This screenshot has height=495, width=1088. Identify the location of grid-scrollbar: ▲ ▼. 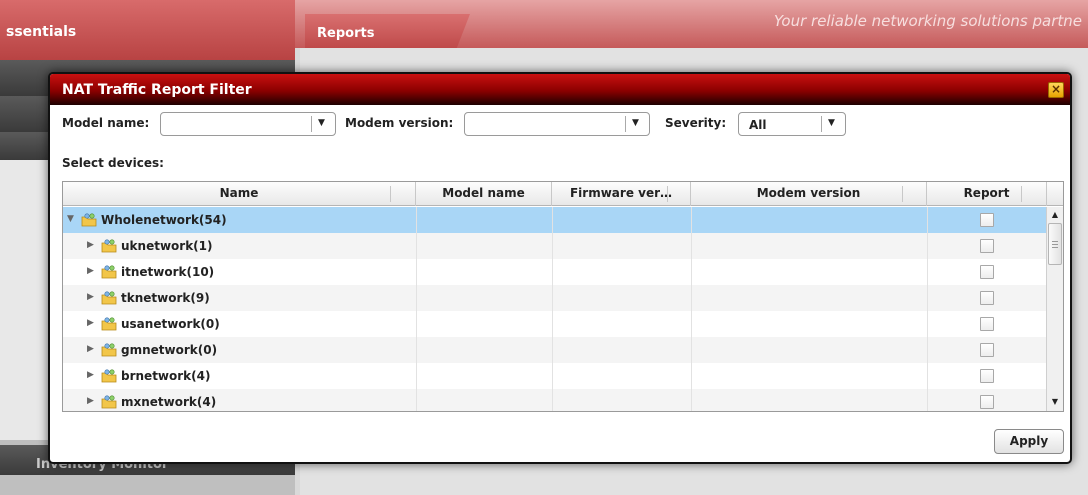
(1054, 309).